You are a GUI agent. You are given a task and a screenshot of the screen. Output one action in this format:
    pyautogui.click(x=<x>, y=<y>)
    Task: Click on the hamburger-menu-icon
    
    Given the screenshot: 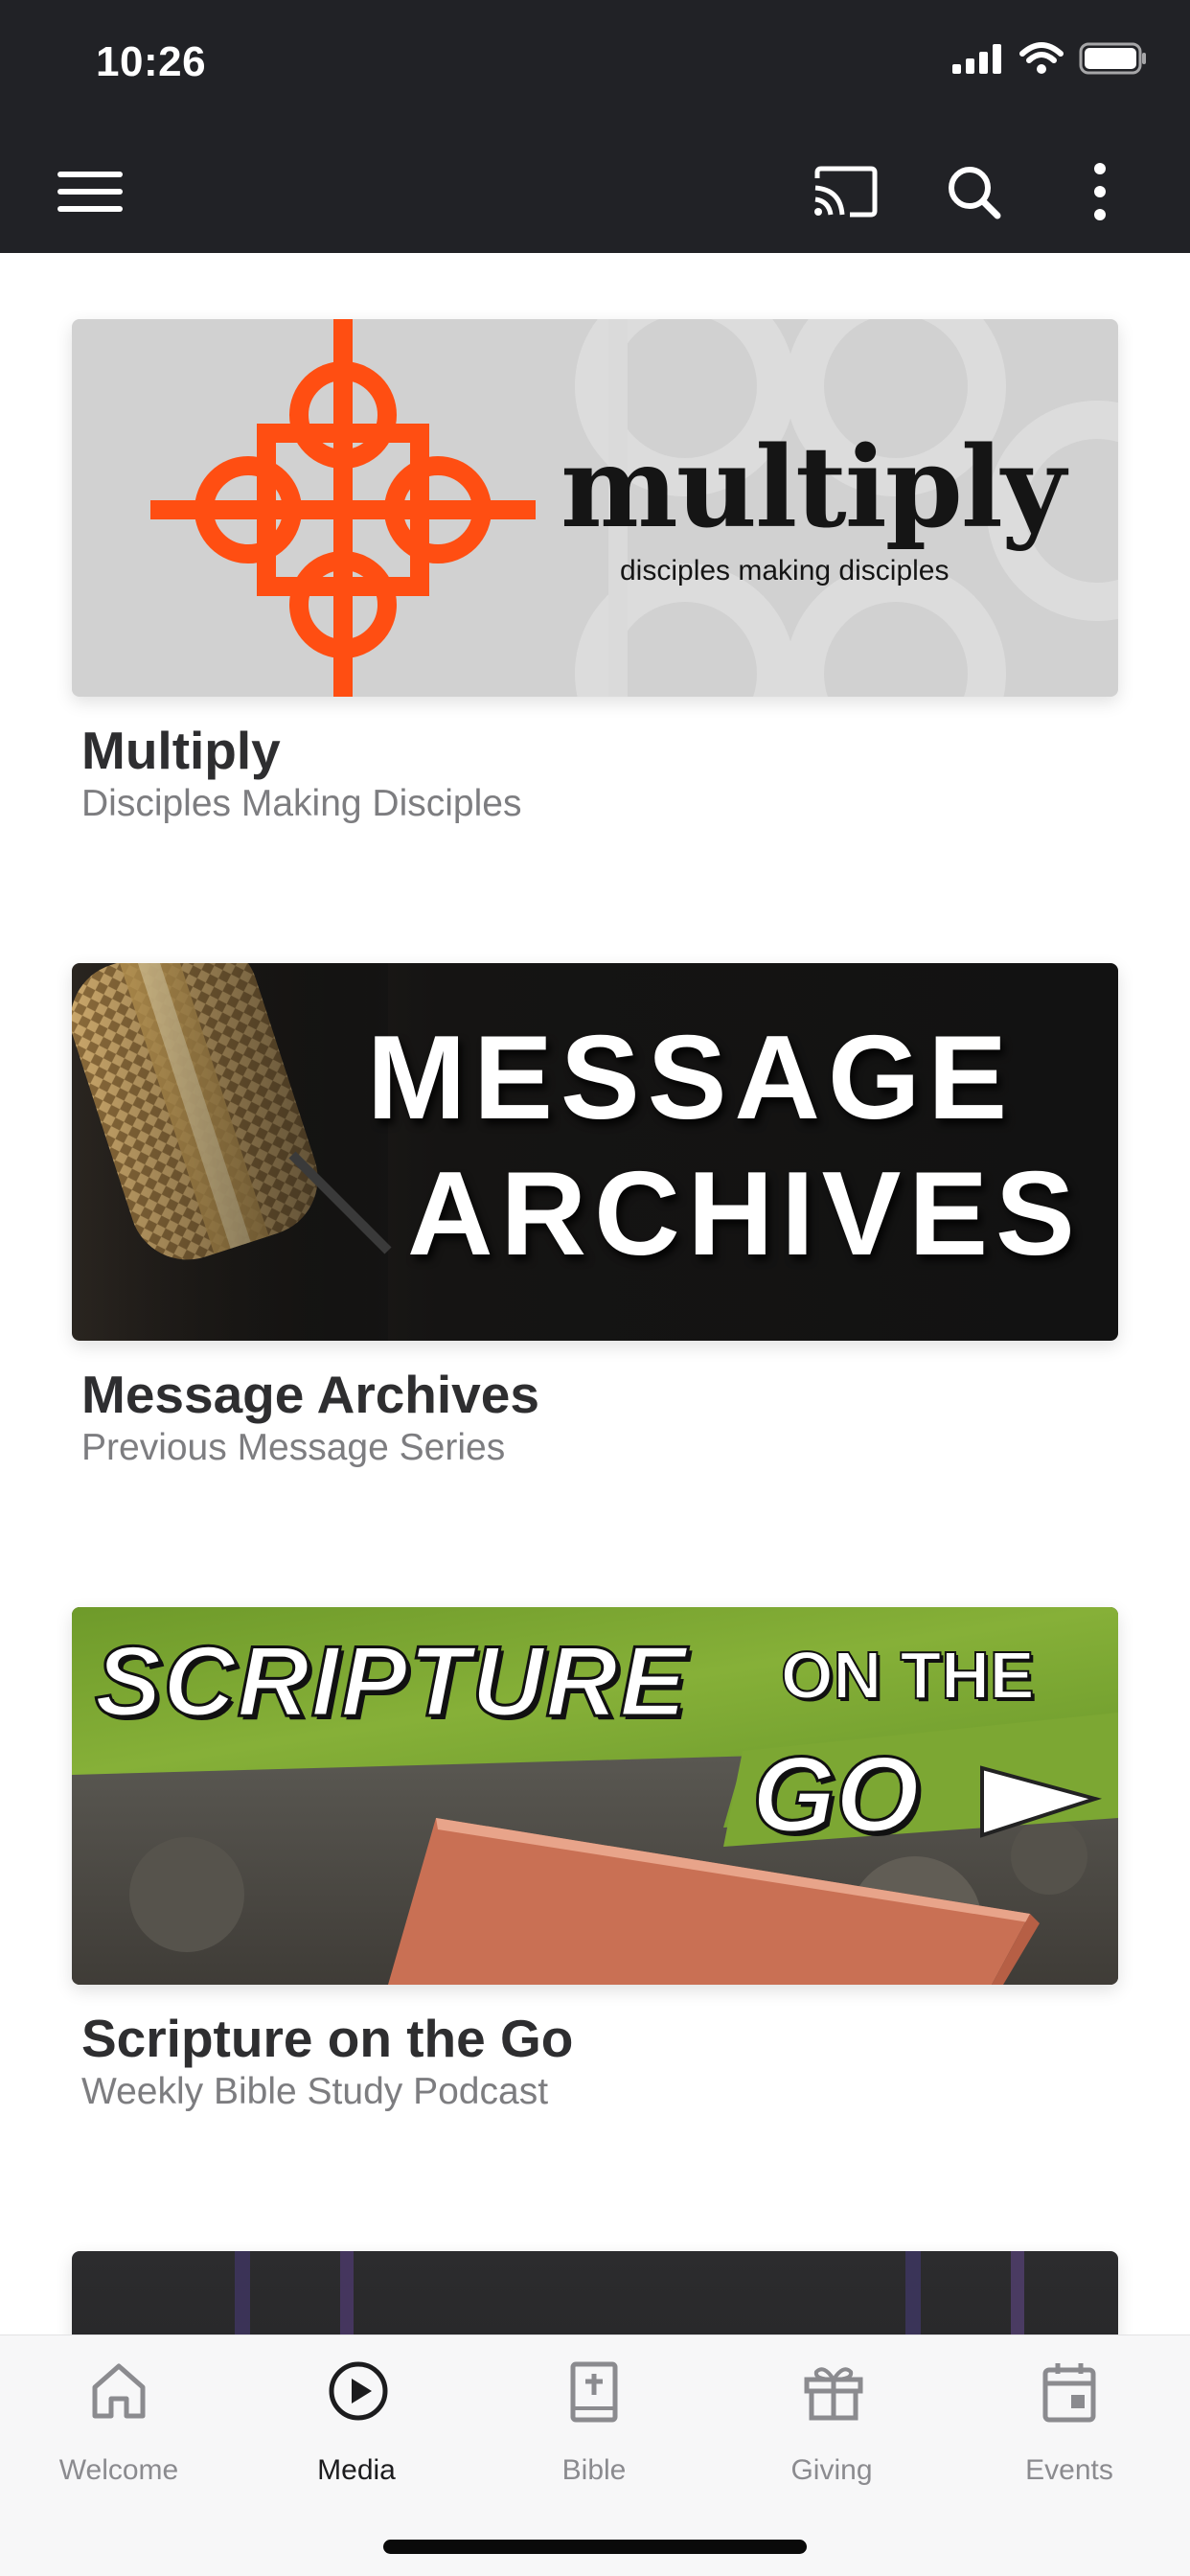 What is the action you would take?
    pyautogui.click(x=90, y=191)
    